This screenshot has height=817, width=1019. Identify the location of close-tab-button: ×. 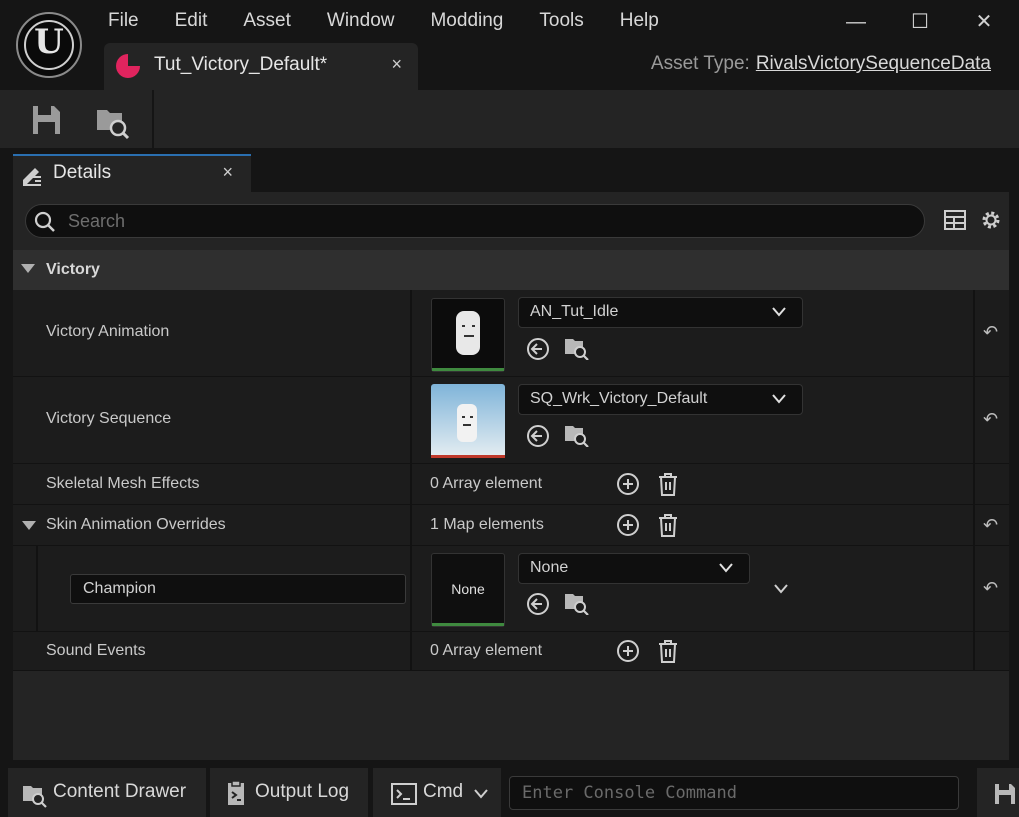
(396, 64).